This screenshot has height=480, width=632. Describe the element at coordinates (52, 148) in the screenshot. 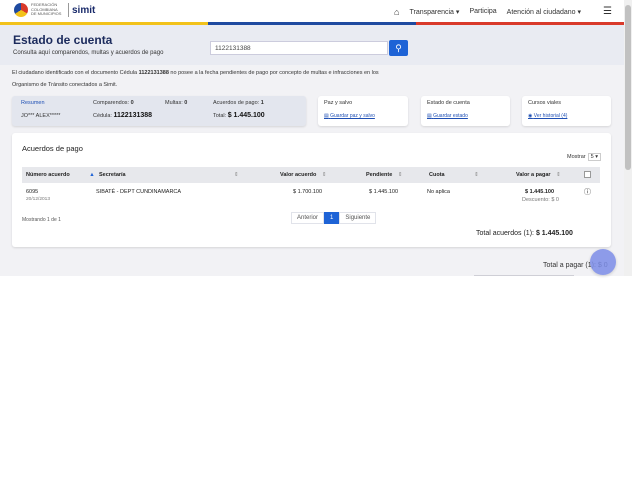

I see `acuerdos-title: Acuerdos de pago` at that location.